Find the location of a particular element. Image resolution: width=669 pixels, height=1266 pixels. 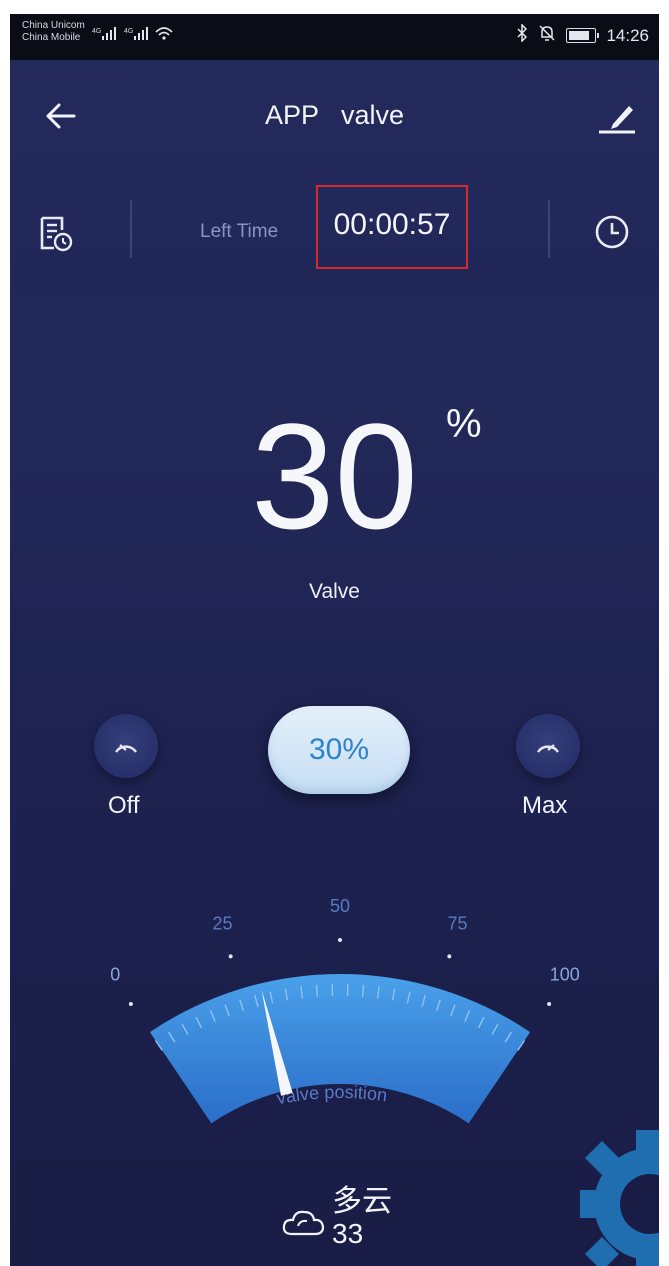

carrier-info: China Unicom China Mobile is located at coordinates (53, 32).